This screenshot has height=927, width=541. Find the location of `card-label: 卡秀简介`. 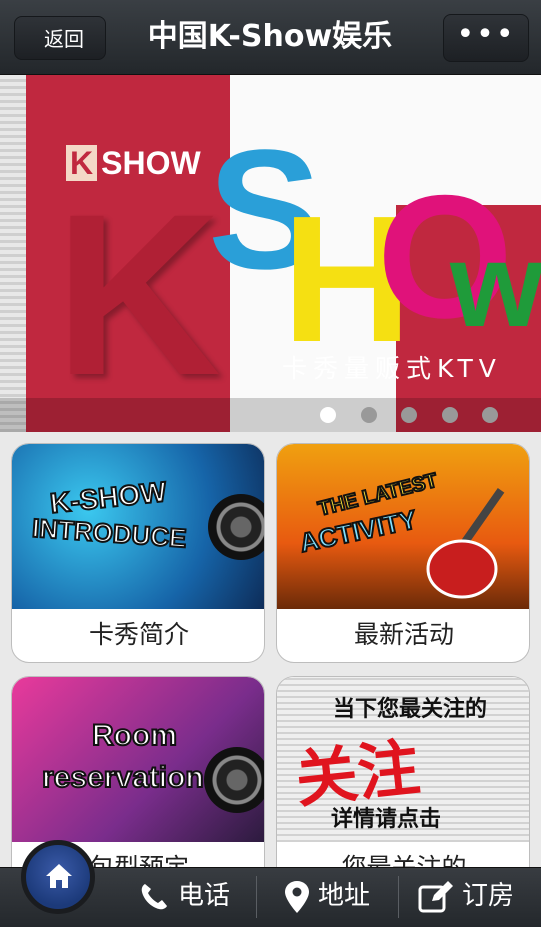

card-label: 卡秀简介 is located at coordinates (138, 634).